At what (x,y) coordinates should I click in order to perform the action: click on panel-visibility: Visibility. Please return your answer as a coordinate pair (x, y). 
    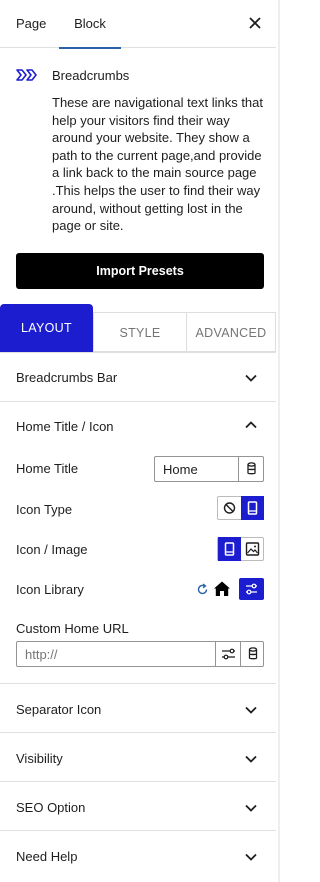
    Looking at the image, I should click on (138, 756).